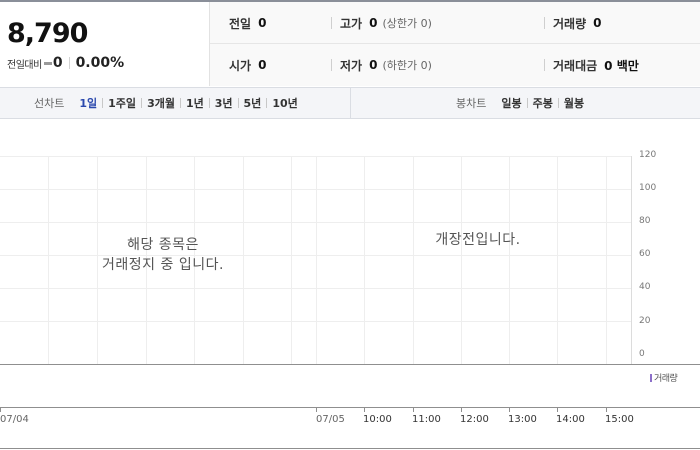 The image size is (700, 450). Describe the element at coordinates (351, 23) in the screenshot. I see `stat-label: 고가` at that location.